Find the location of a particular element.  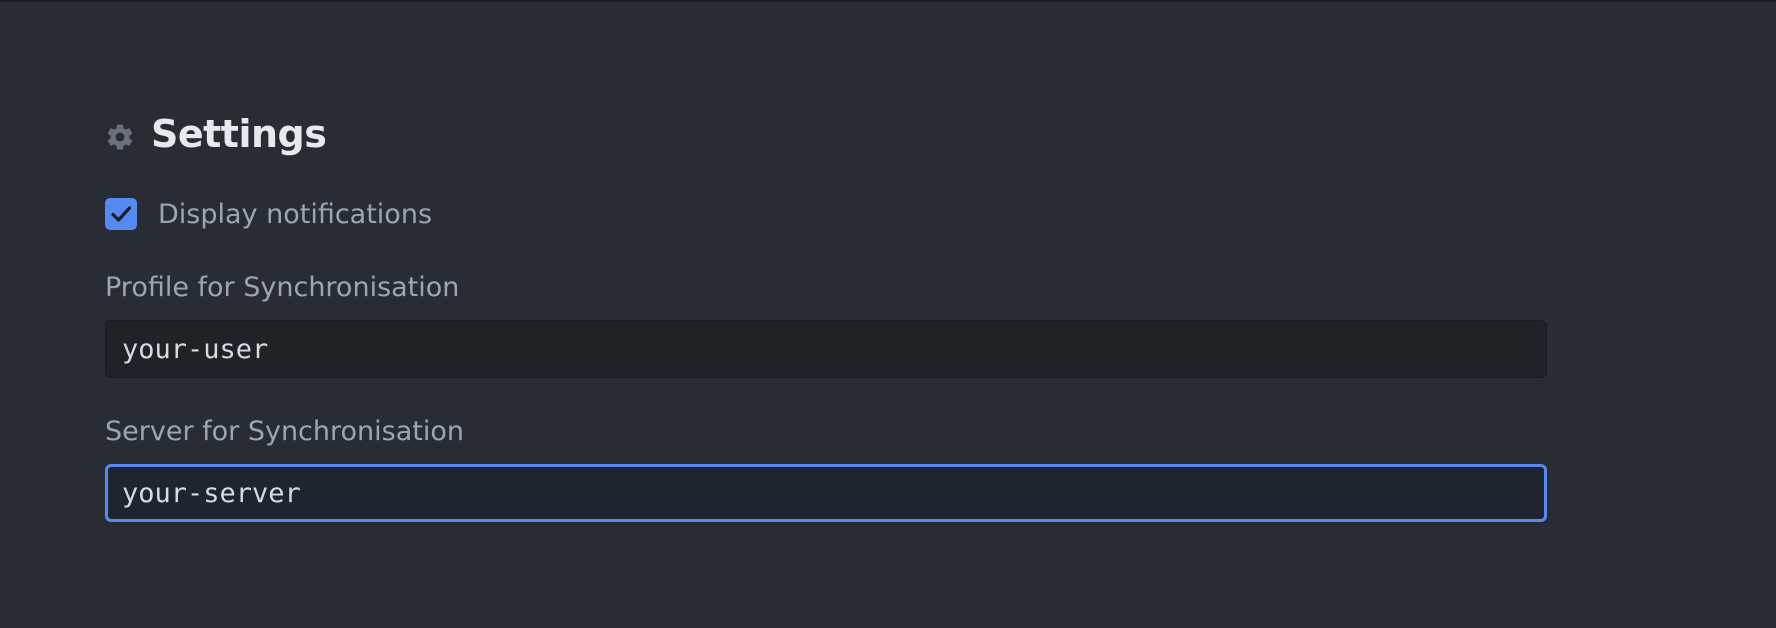

server-input is located at coordinates (826, 493).